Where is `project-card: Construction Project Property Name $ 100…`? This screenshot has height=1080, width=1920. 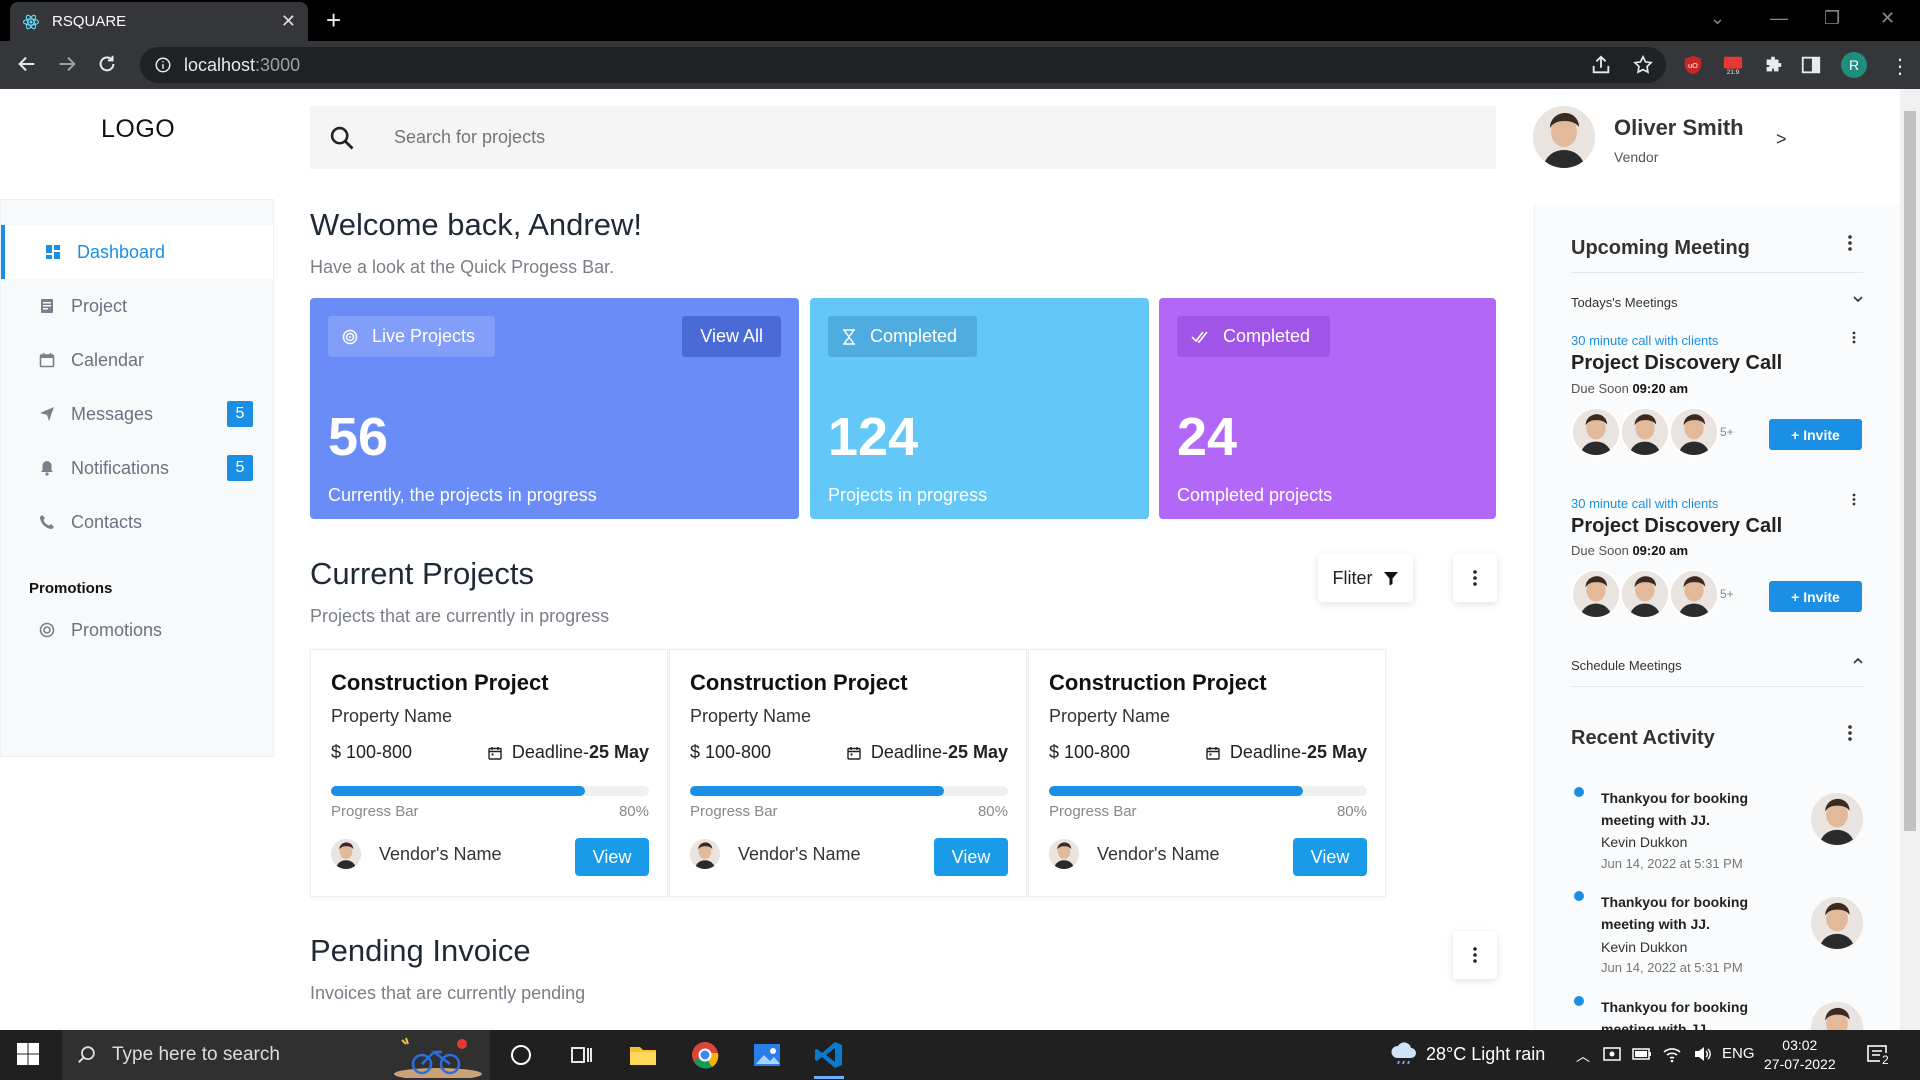 project-card: Construction Project Property Name $ 100… is located at coordinates (848, 773).